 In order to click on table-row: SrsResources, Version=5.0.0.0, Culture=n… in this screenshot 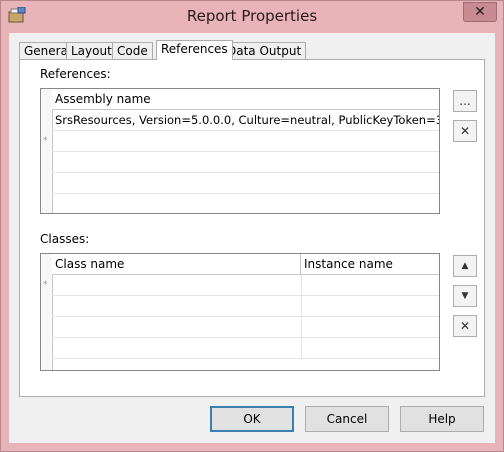, I will do `click(245, 120)`.